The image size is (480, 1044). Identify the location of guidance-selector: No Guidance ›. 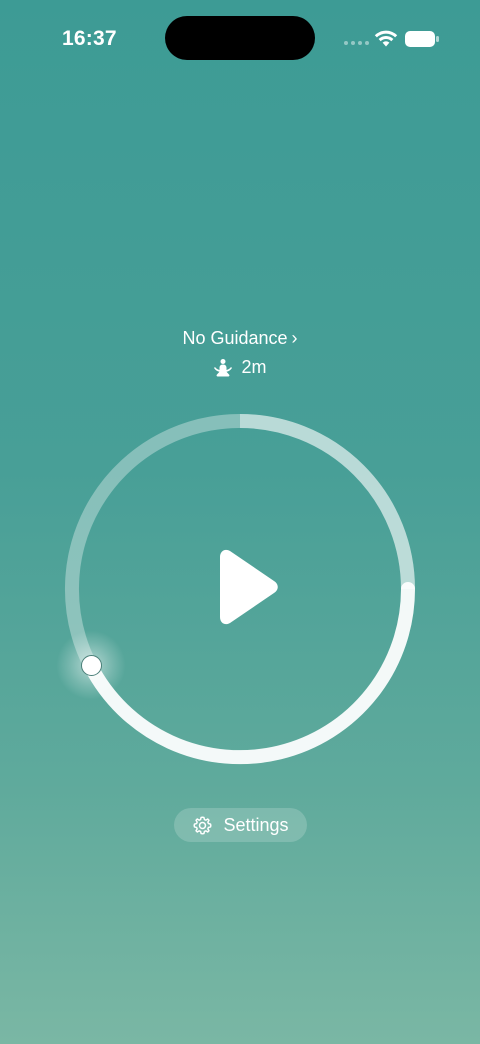
(240, 338).